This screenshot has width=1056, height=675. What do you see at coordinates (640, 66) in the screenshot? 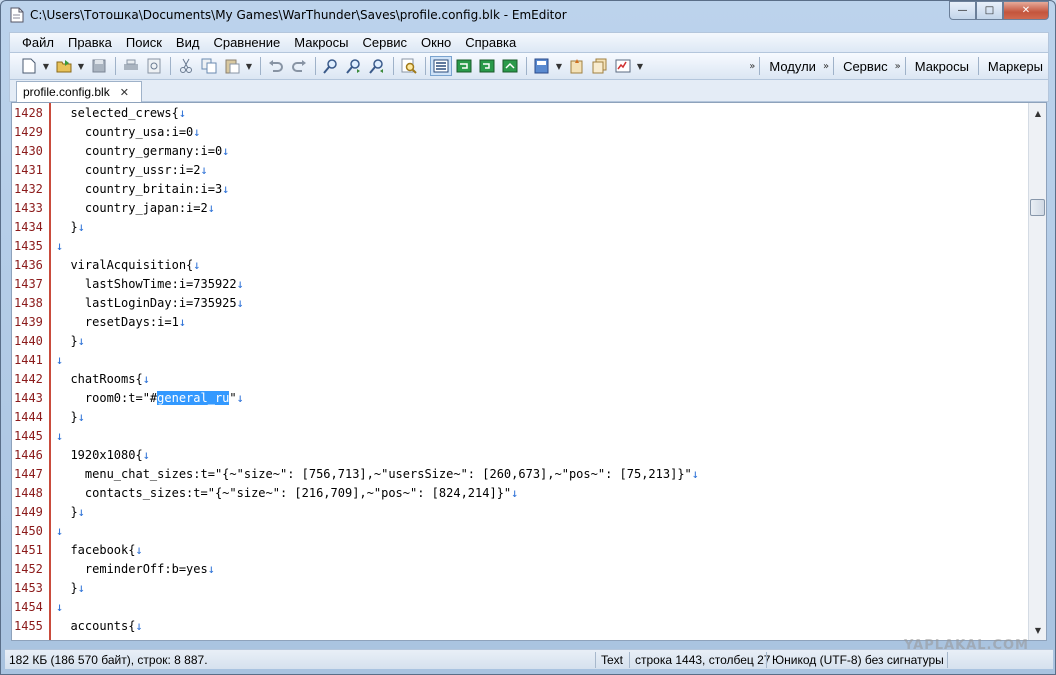
I see `plugins-dropdown: ▼` at bounding box center [640, 66].